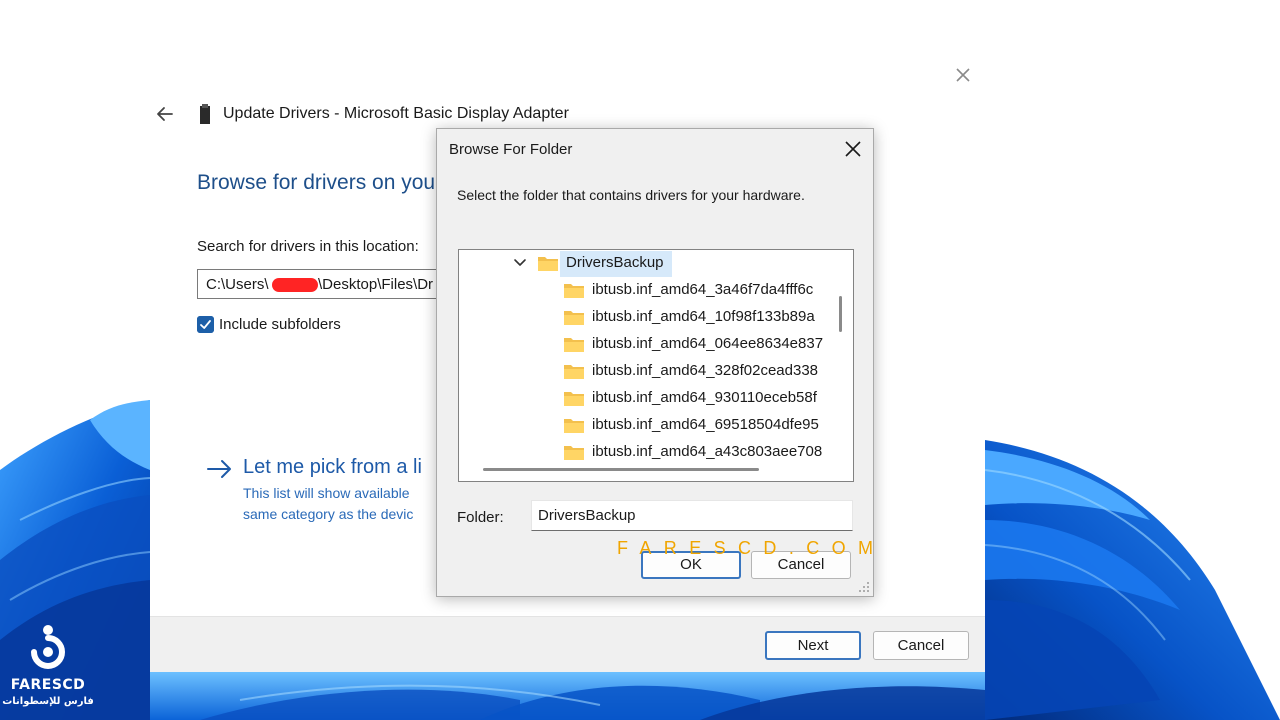  I want to click on logo-tagline: فارس للإسطوانات, so click(48, 701).